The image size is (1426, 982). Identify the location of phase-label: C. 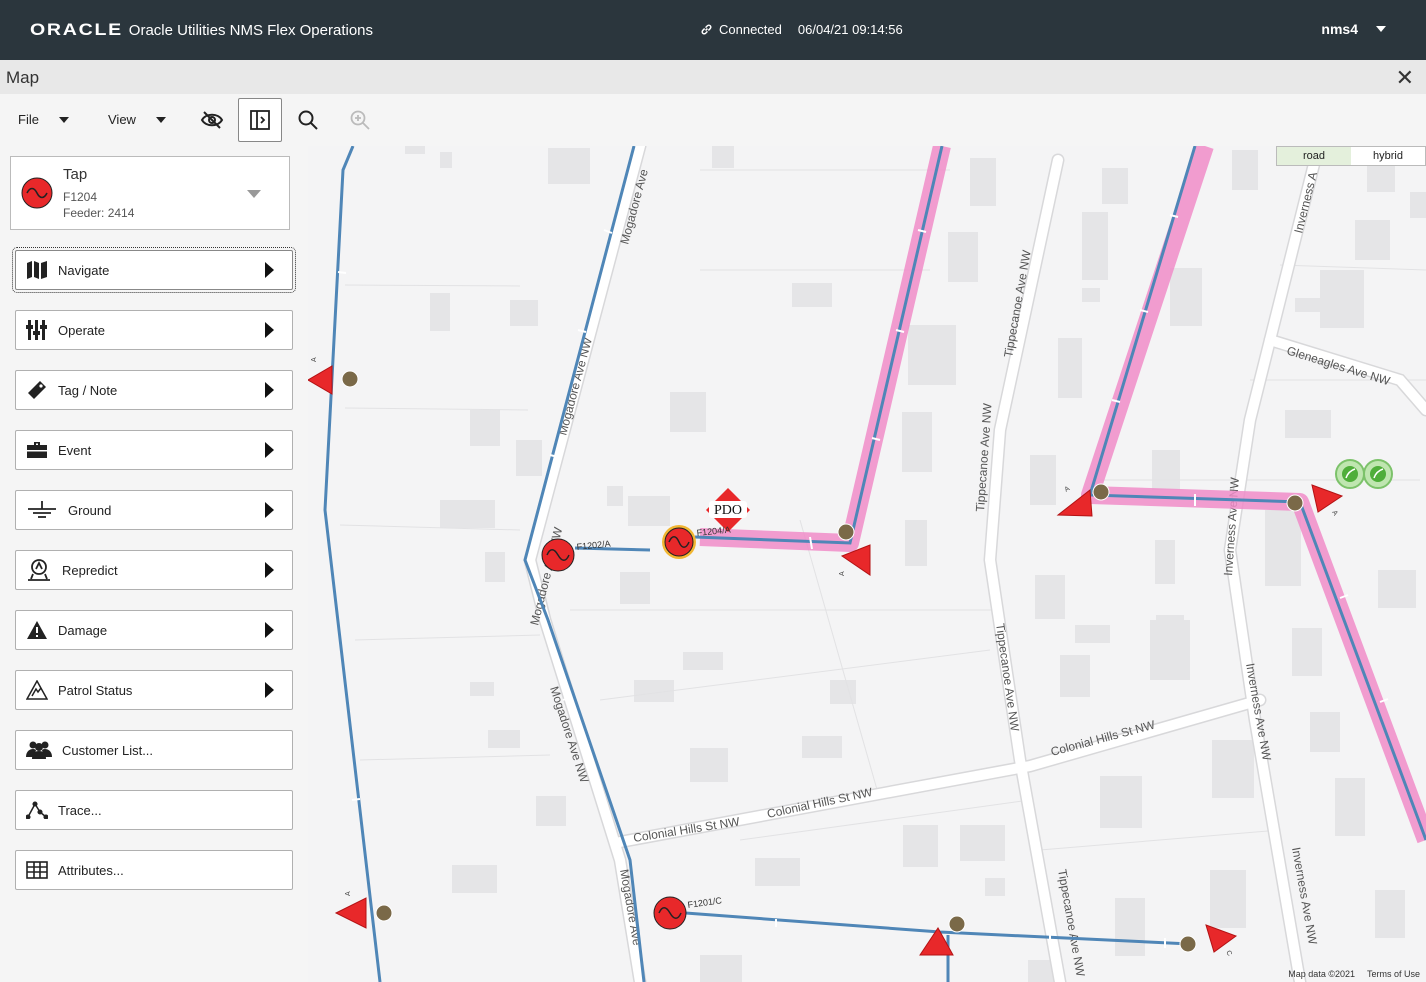
(1228, 954).